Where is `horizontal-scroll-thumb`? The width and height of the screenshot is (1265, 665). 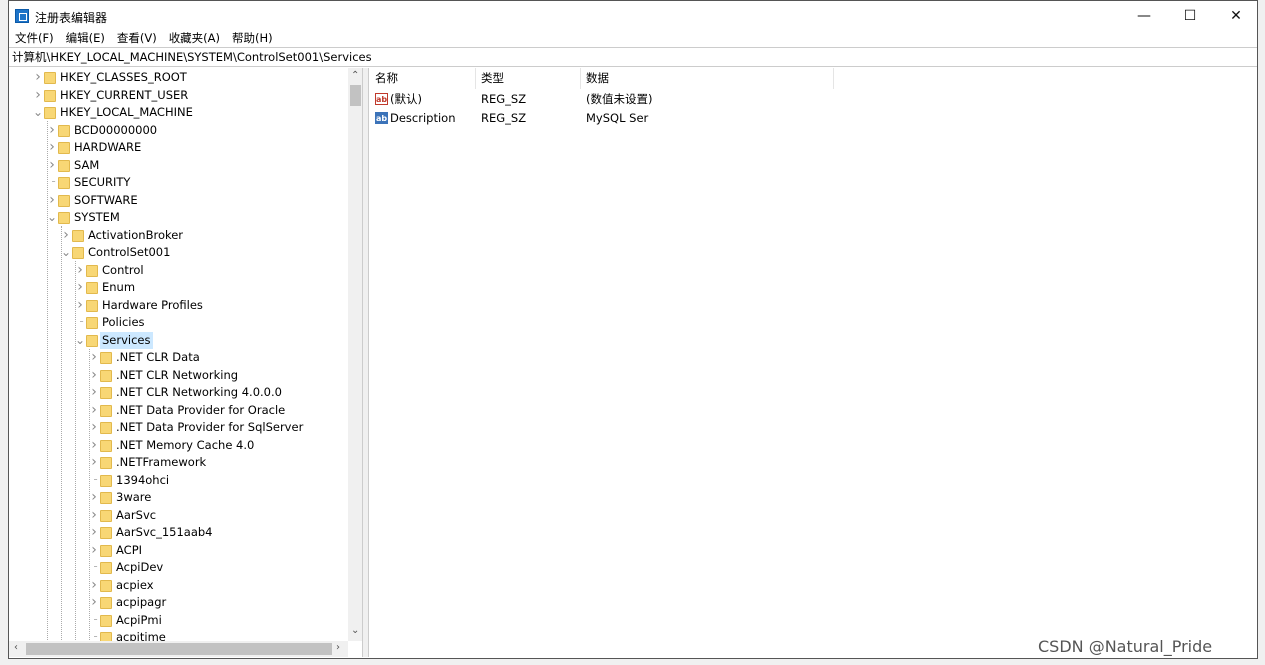
horizontal-scroll-thumb is located at coordinates (179, 649).